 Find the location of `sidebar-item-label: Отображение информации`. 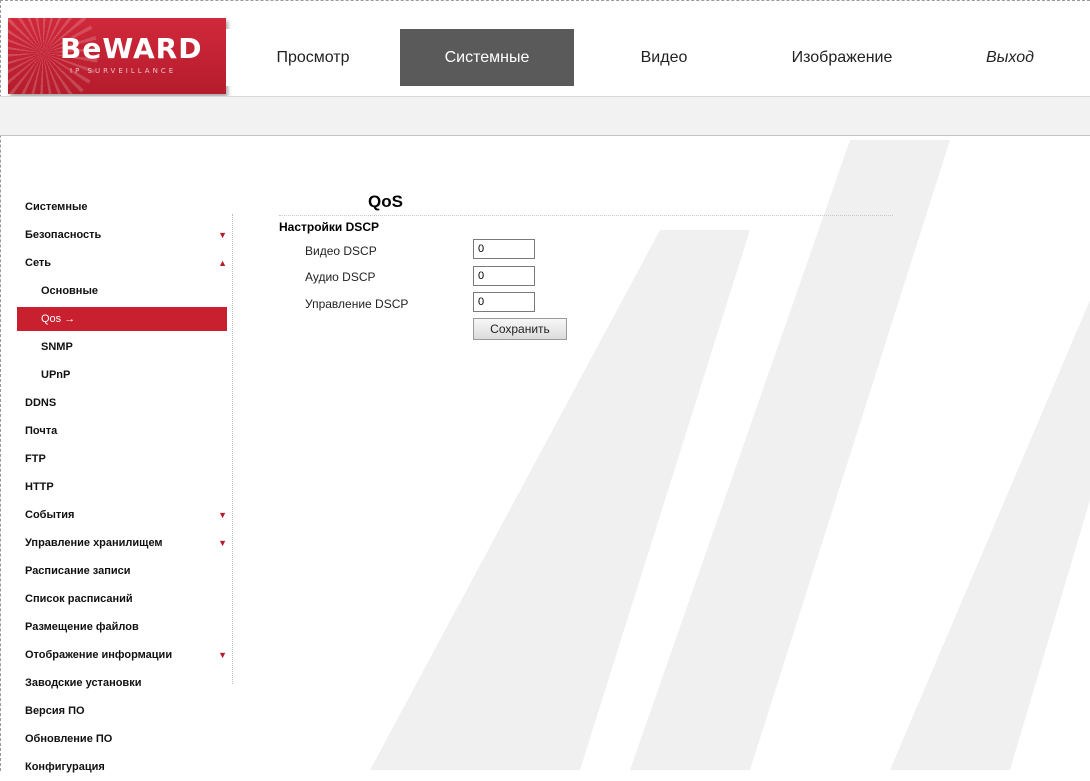

sidebar-item-label: Отображение информации is located at coordinates (99, 655).